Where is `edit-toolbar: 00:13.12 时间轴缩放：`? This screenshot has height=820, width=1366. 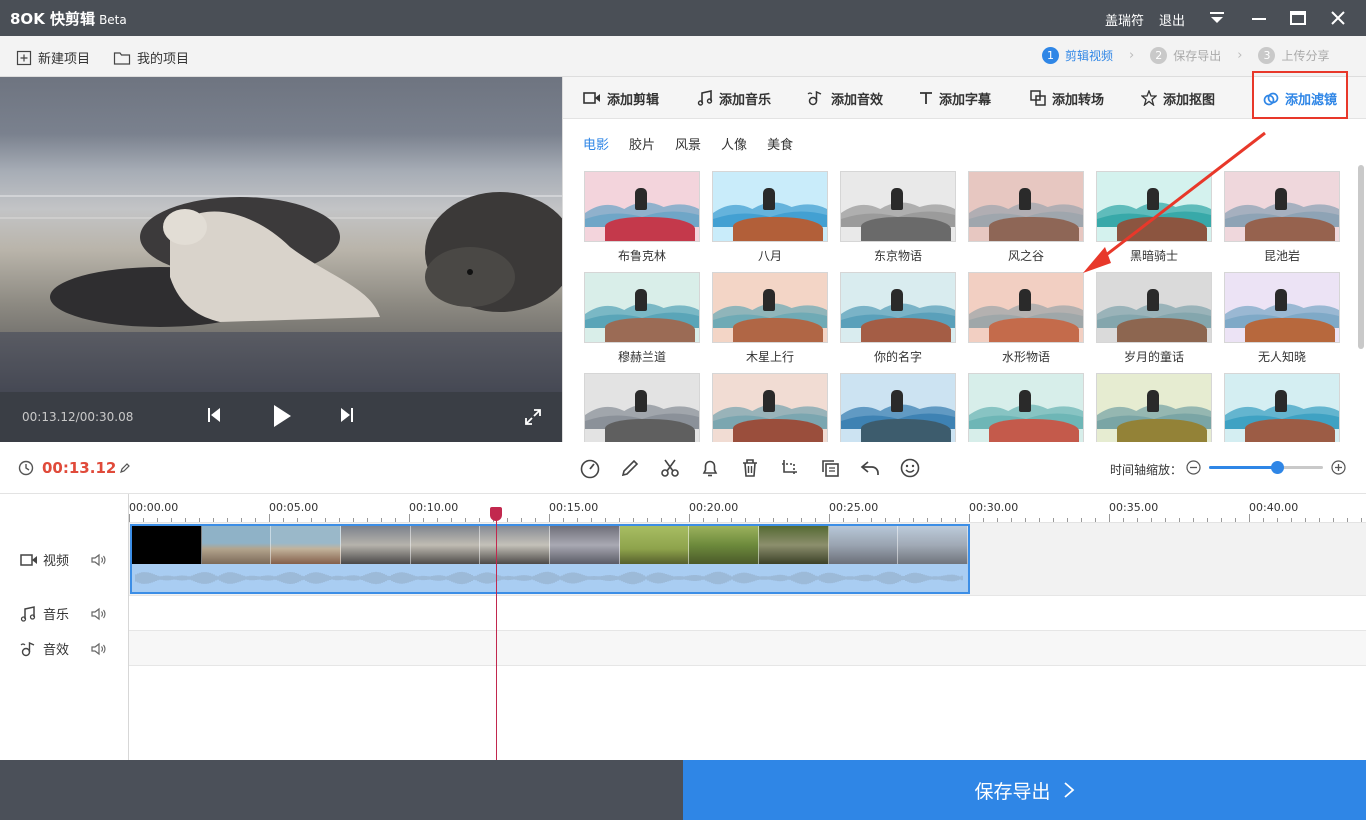
edit-toolbar: 00:13.12 时间轴缩放： is located at coordinates (683, 468).